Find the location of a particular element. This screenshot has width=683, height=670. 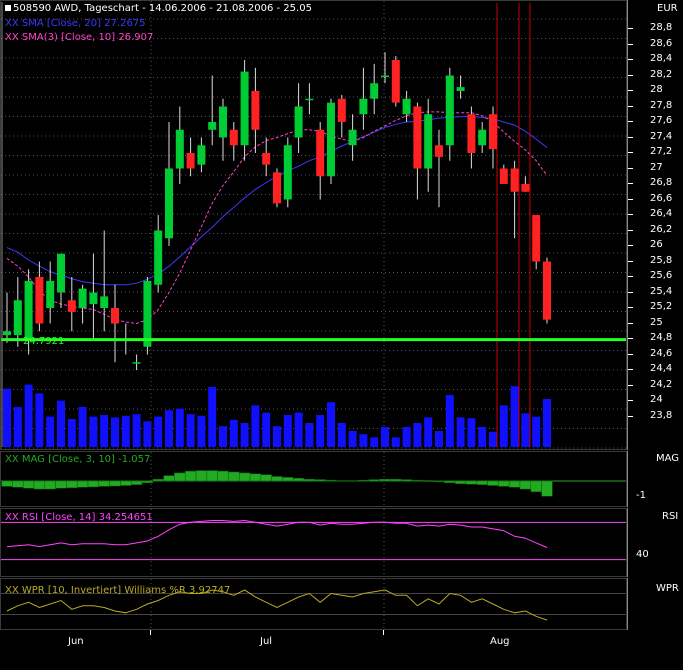

y-tick-label: 28,4 is located at coordinates (661, 58).